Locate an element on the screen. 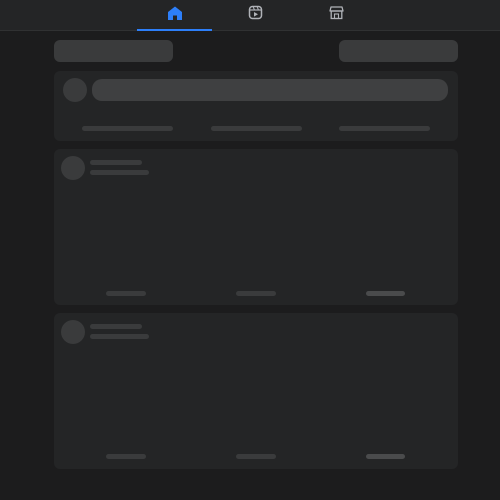 This screenshot has width=500, height=500. tab-home is located at coordinates (174, 15).